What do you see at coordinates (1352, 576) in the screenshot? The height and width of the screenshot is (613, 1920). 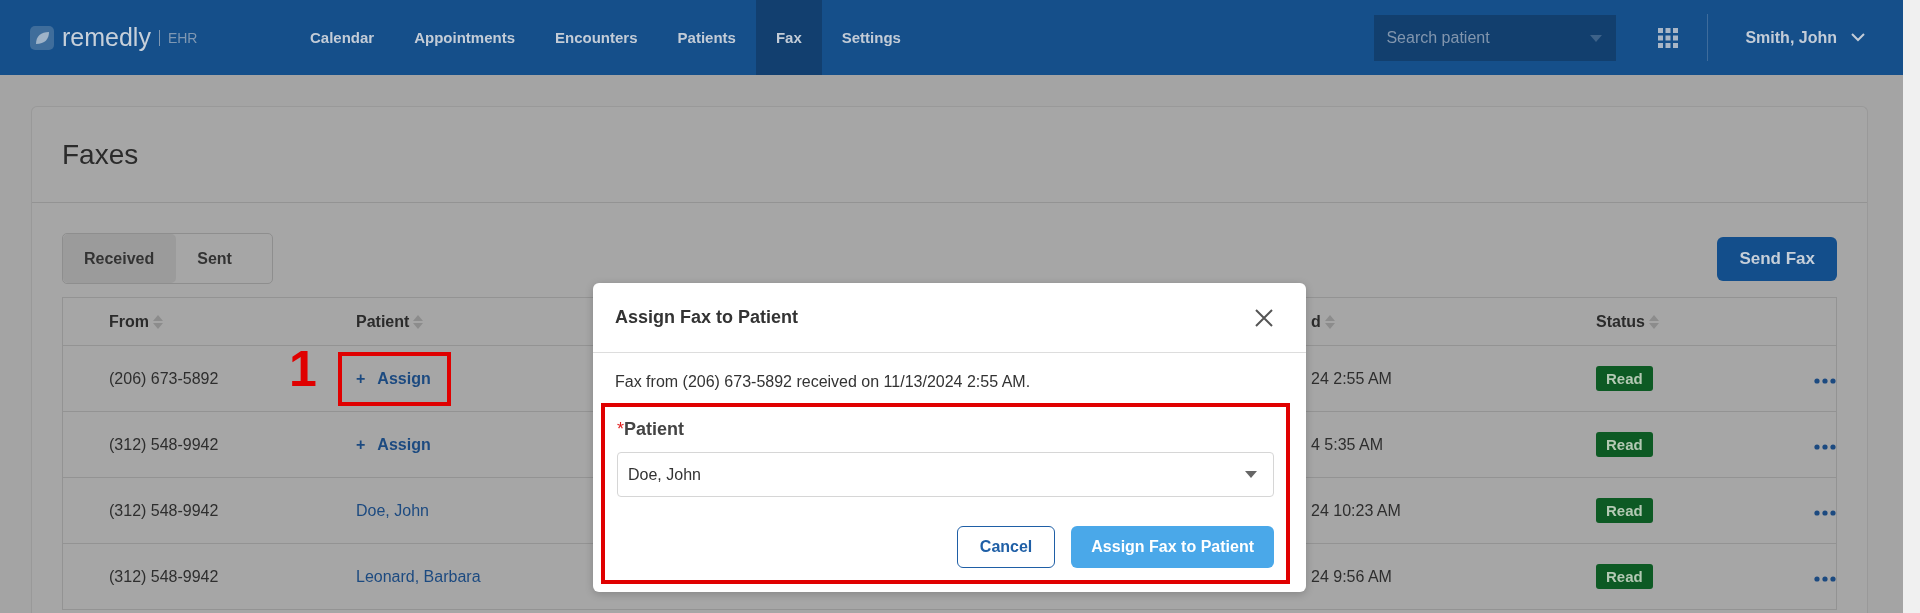 I see `table-cell-text: 24 9:56 AM` at bounding box center [1352, 576].